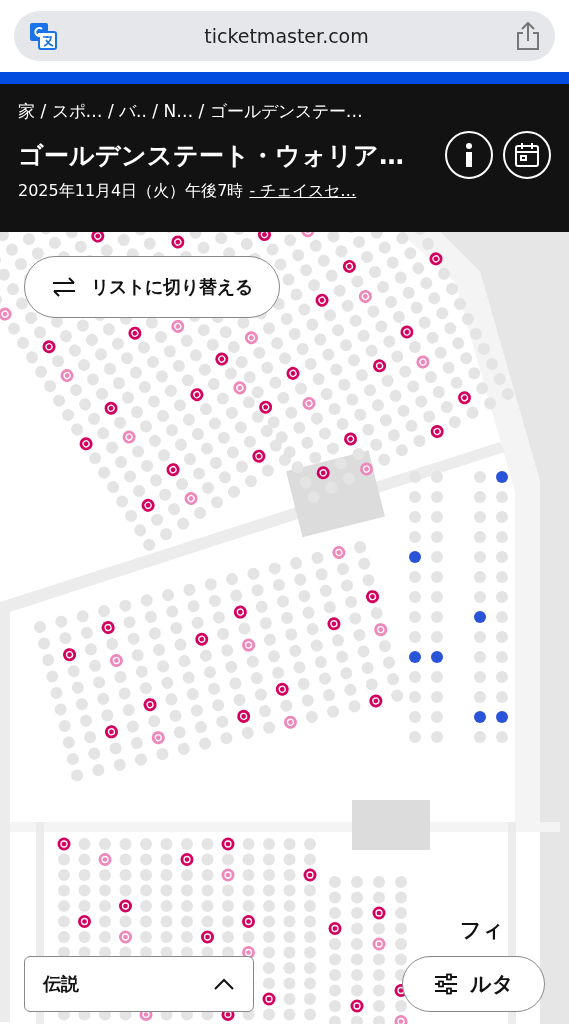  I want to click on url-text: ticketmaster.com, so click(286, 36).